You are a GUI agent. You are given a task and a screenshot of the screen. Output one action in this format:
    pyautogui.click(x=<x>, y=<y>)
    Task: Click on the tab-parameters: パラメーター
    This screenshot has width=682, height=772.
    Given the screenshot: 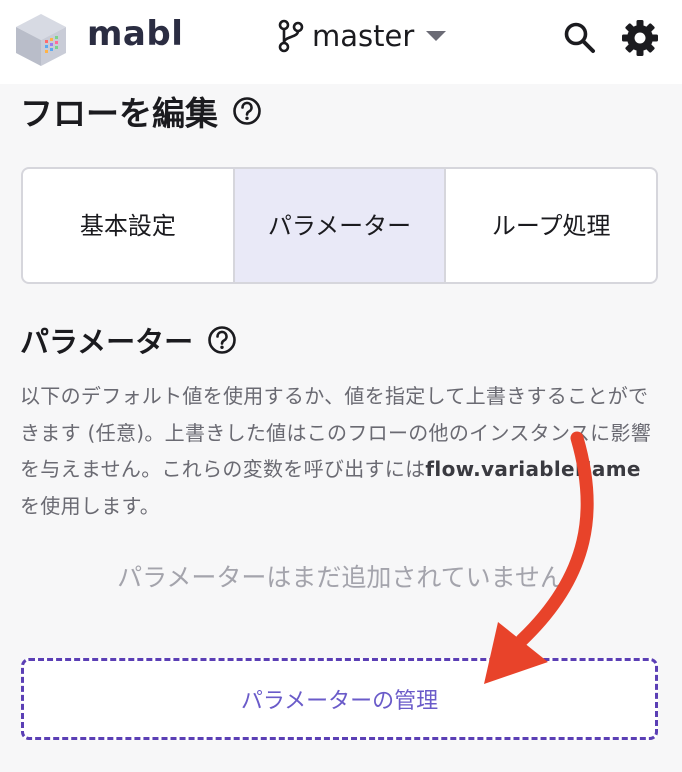 What is the action you would take?
    pyautogui.click(x=338, y=225)
    